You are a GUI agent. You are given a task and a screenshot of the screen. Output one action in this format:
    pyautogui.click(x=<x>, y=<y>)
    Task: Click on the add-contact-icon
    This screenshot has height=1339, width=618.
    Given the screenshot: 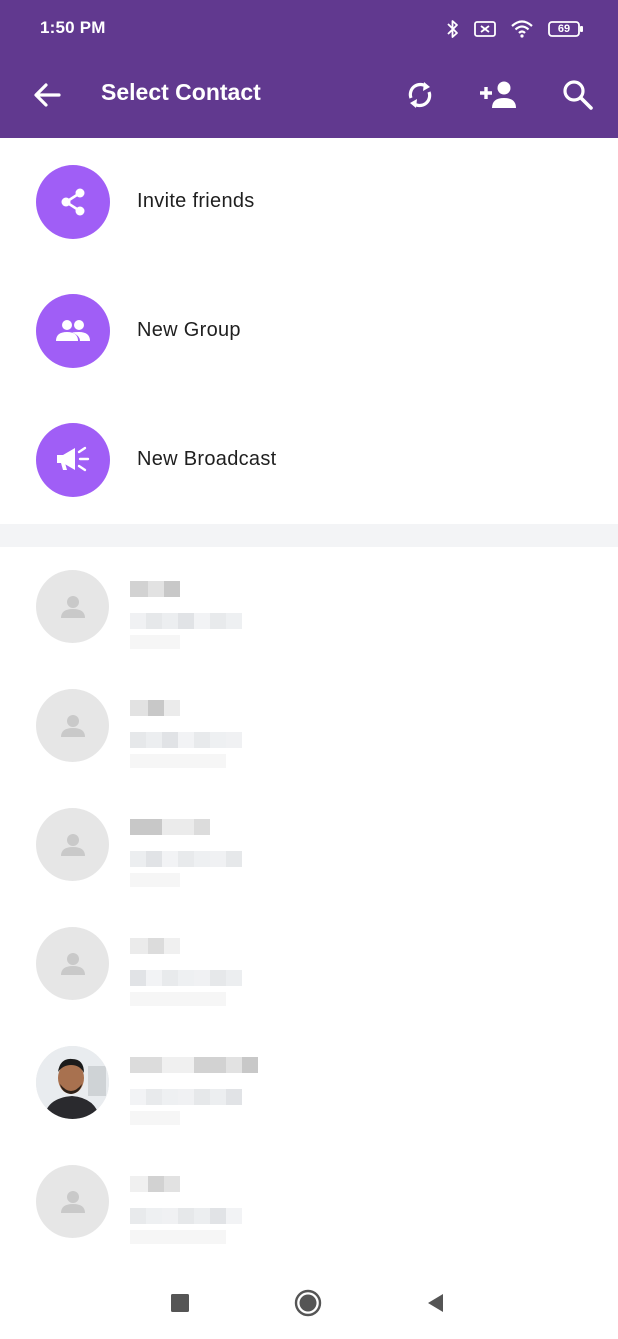 What is the action you would take?
    pyautogui.click(x=499, y=95)
    